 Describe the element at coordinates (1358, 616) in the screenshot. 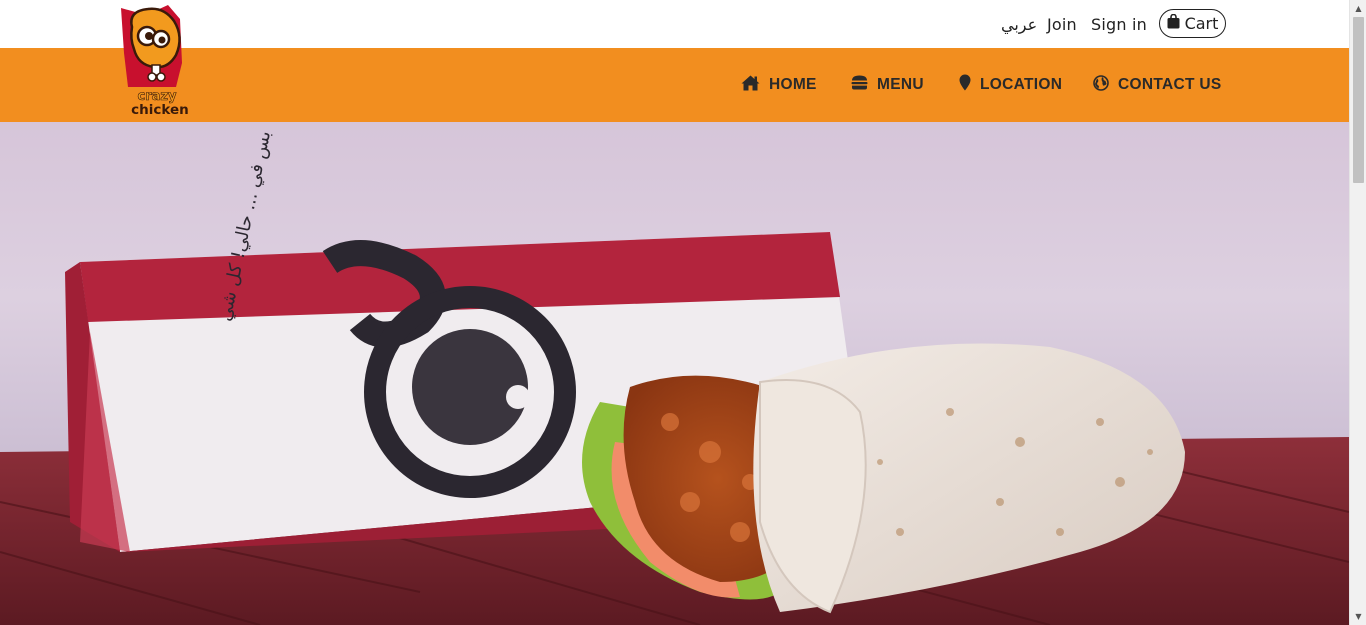

I see `scroll-down-arrow-icon: ▼` at that location.